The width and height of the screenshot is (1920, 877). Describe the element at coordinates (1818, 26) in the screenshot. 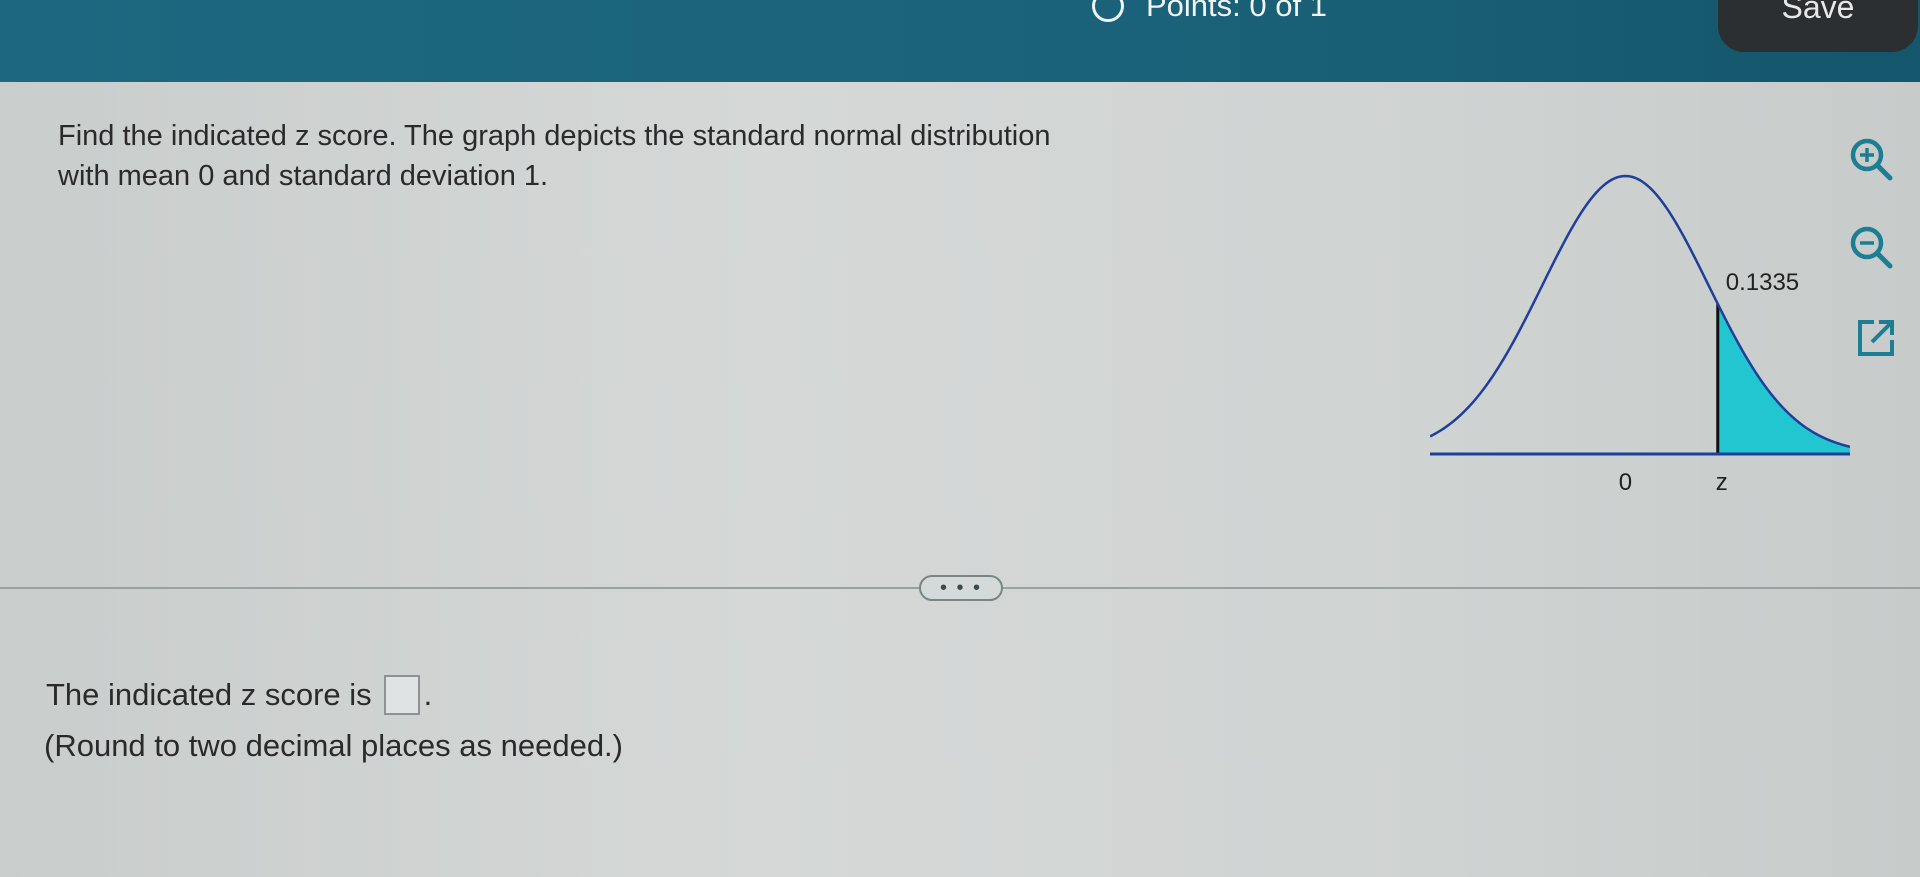

I see `save-button: Save` at that location.